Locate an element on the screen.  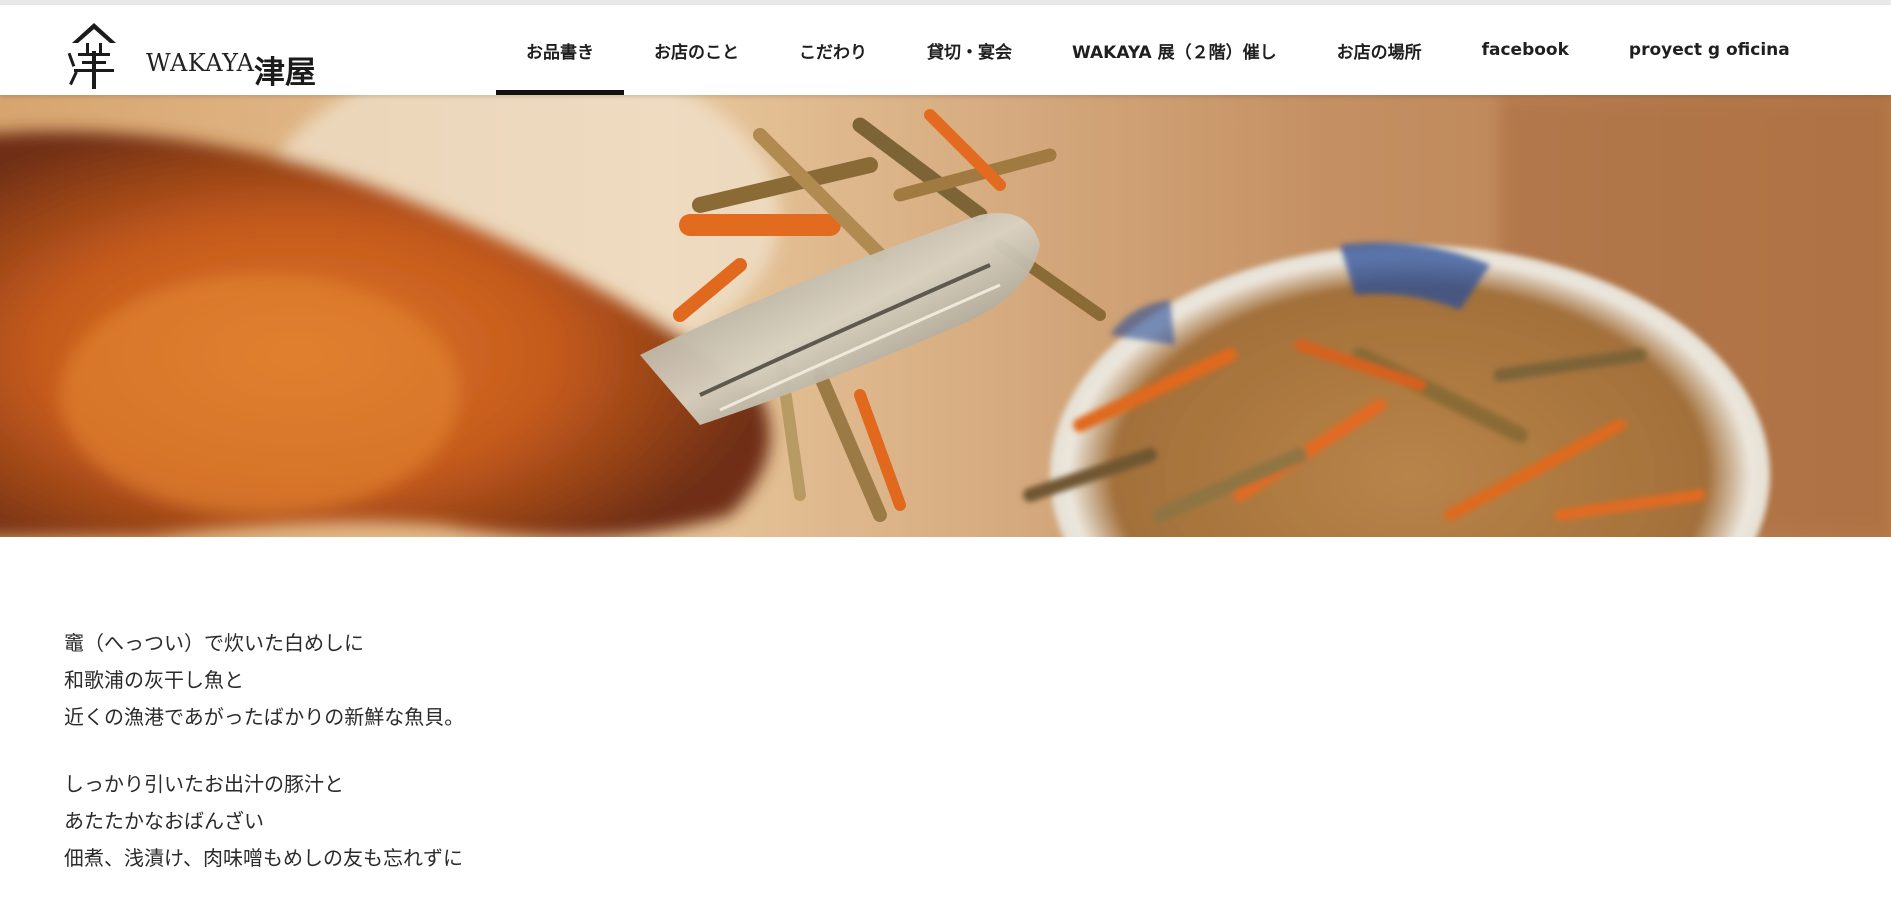
nav-item-menu: お品書き is located at coordinates (560, 50).